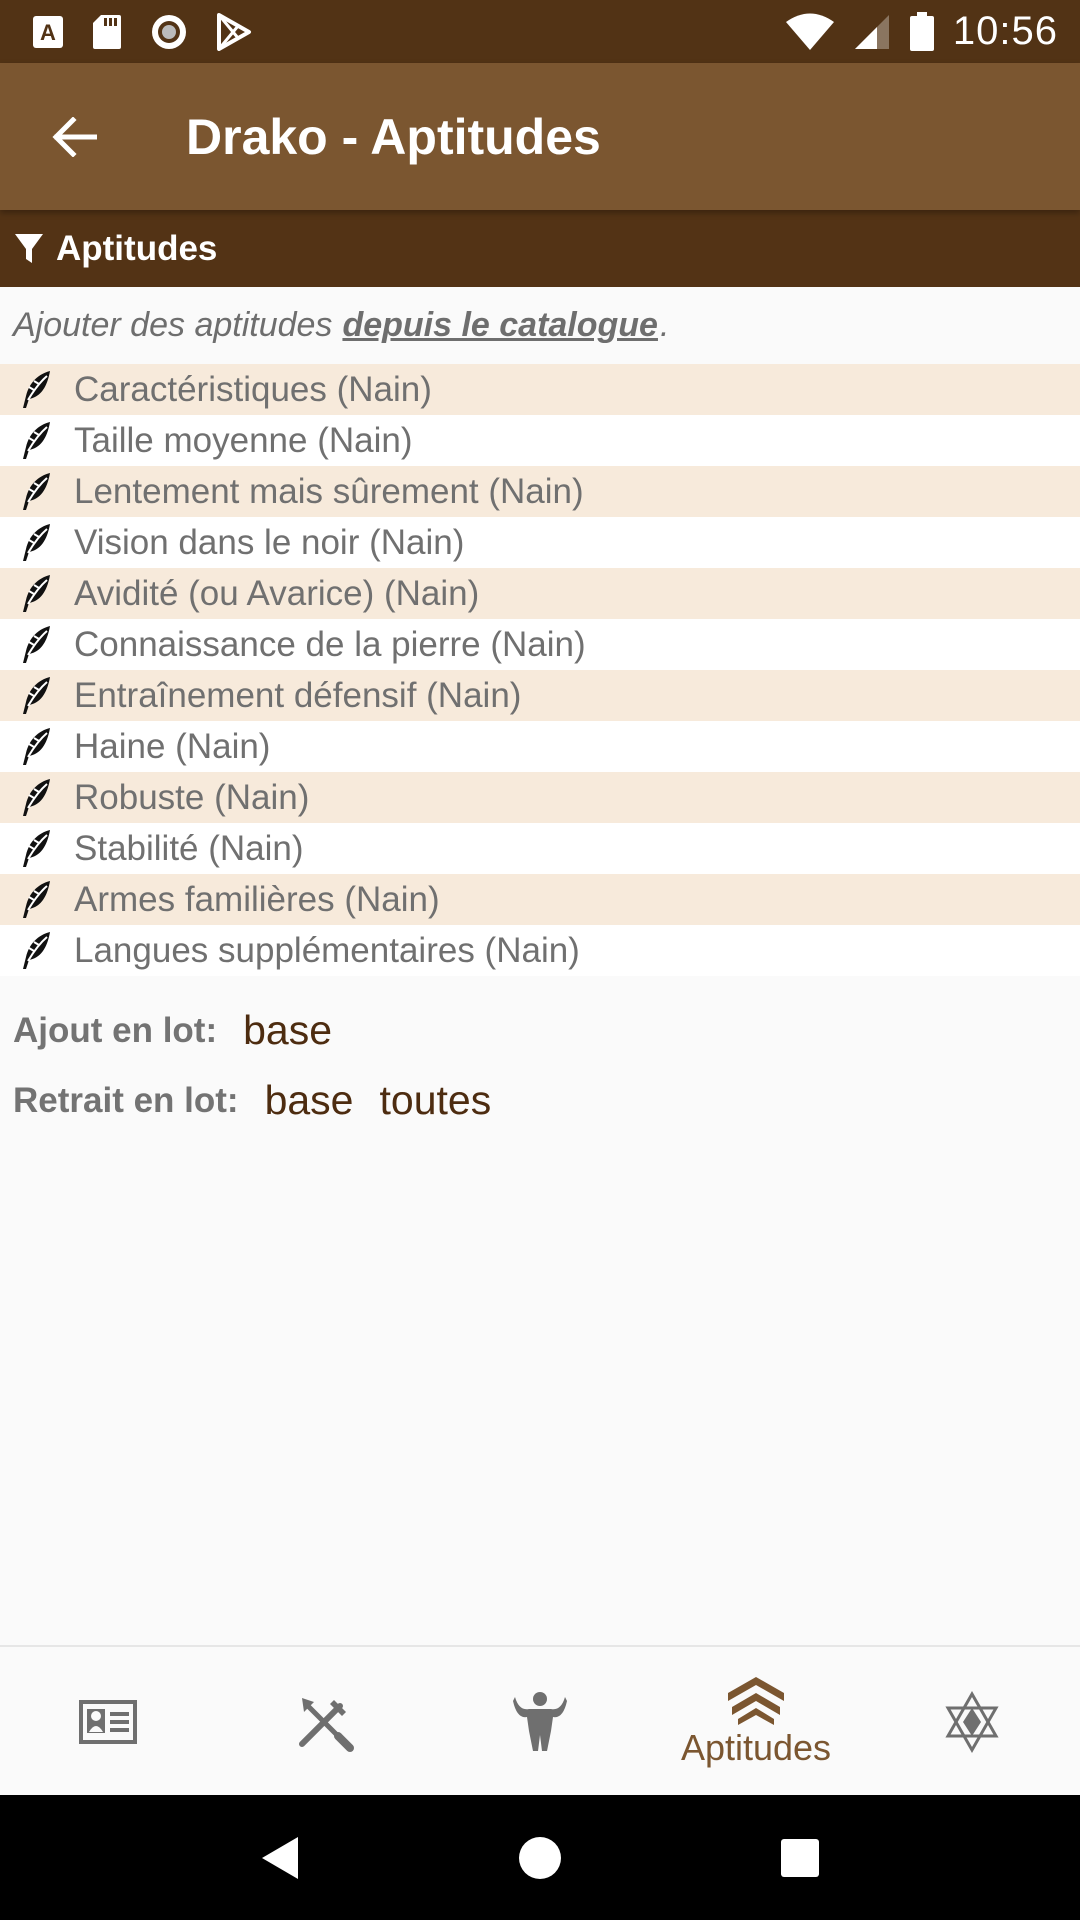  Describe the element at coordinates (257, 899) in the screenshot. I see `list-item-label: Armes familières (Nain)` at that location.